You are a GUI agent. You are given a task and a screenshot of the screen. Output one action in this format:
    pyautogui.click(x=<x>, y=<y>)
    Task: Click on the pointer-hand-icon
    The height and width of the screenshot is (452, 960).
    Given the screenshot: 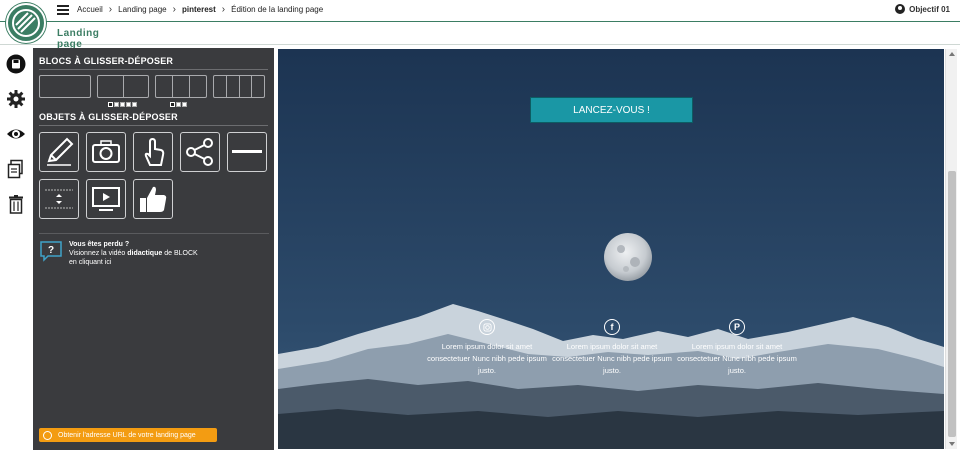 What is the action you would take?
    pyautogui.click(x=154, y=151)
    